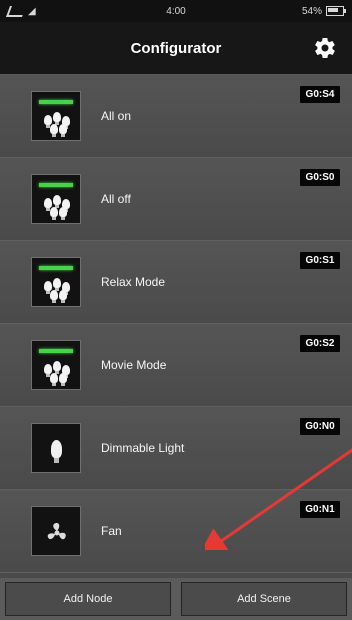 The width and height of the screenshot is (352, 620). I want to click on bottom-action-bar: Add Node Add Scene, so click(176, 599).